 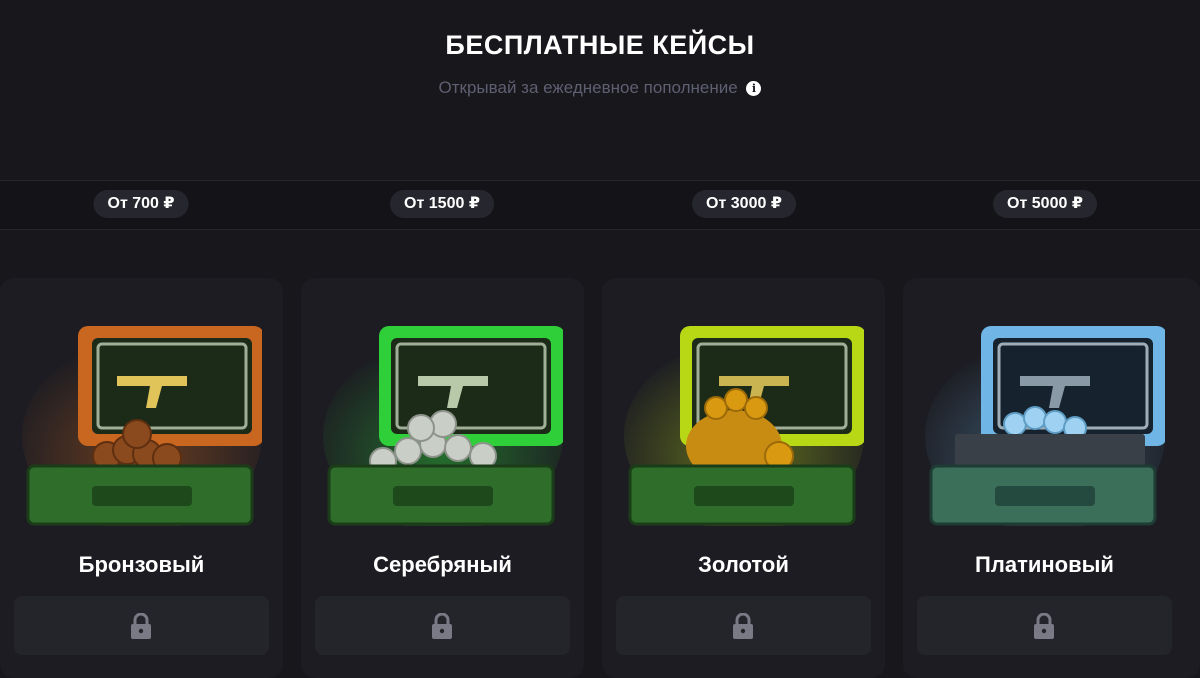 What do you see at coordinates (1044, 564) in the screenshot?
I see `case-name: Платиновый` at bounding box center [1044, 564].